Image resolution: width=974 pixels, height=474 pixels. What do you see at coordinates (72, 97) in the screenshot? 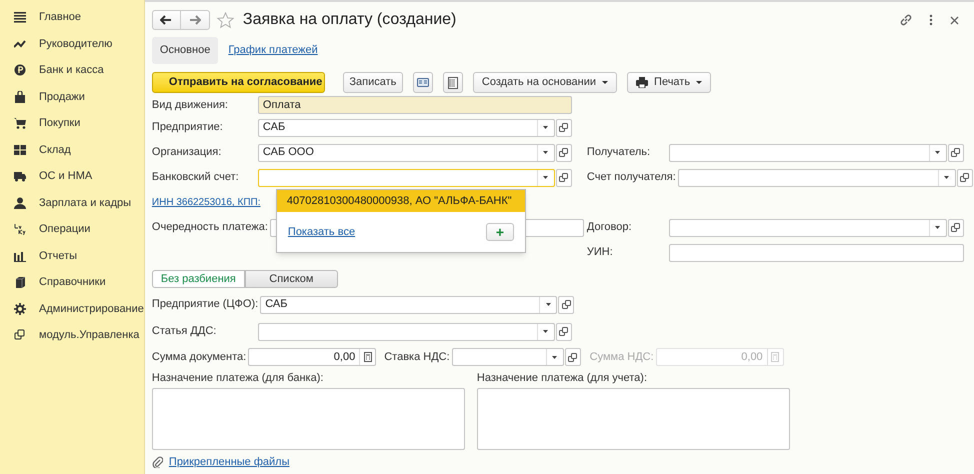
I see `sidebar-item: Продажи` at bounding box center [72, 97].